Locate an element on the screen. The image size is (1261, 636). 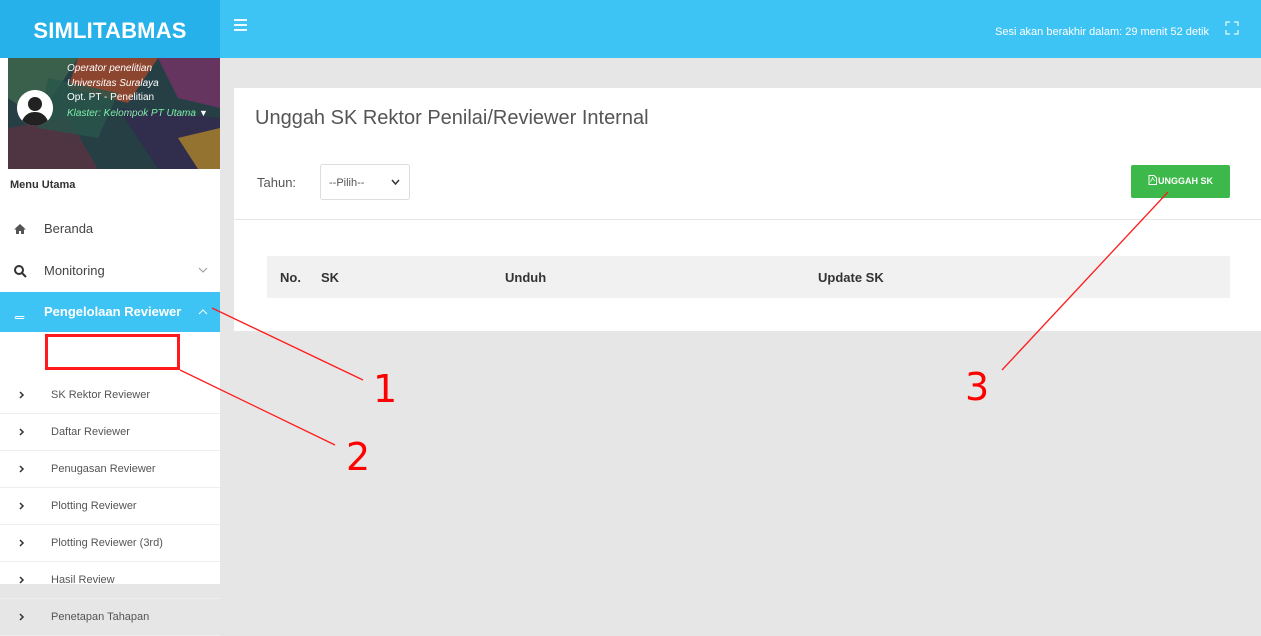
submenu-item-label: SK Rektor Reviewer is located at coordinates (101, 395).